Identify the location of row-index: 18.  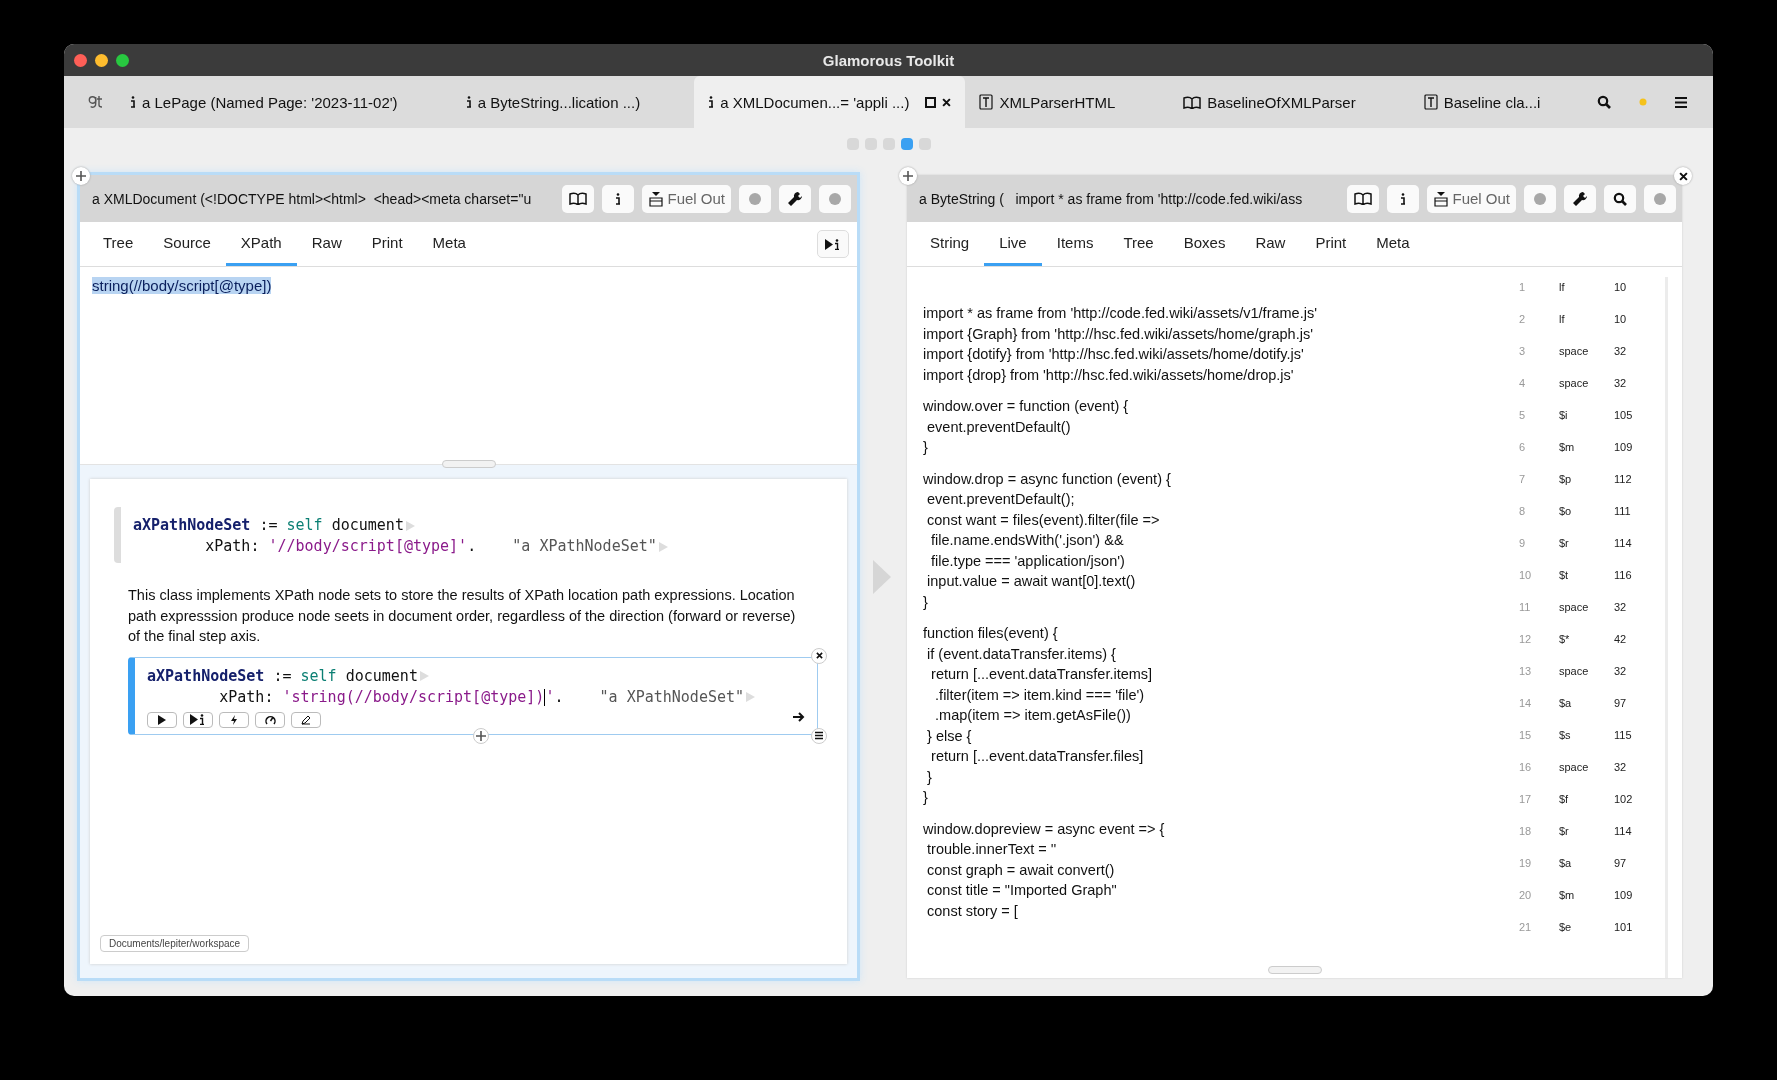
(1526, 832).